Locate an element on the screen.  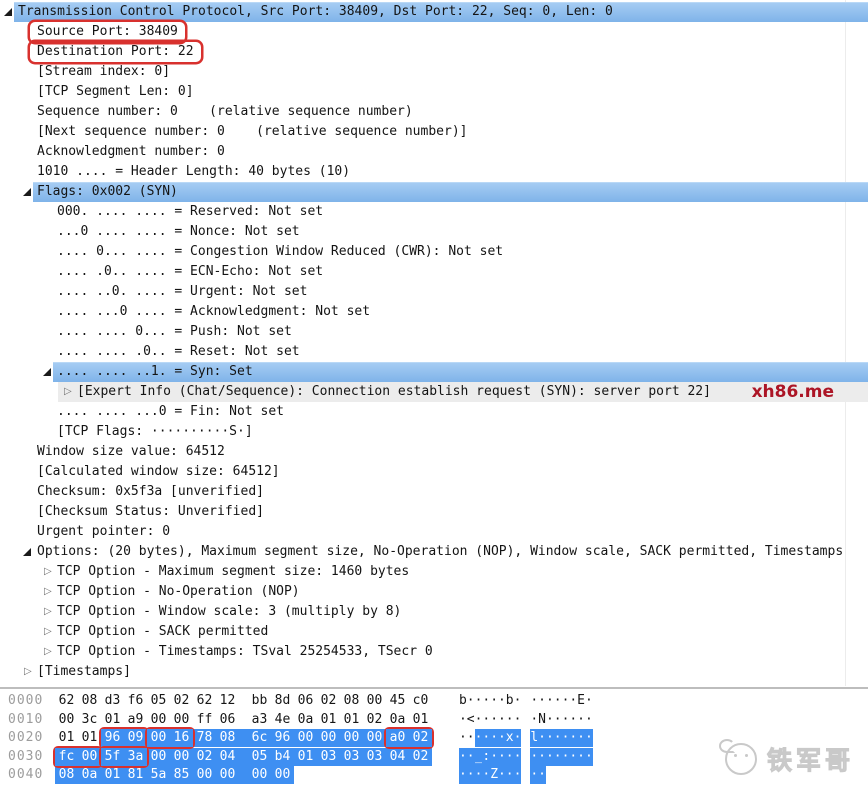
hex-byte: a0 is located at coordinates (397, 738).